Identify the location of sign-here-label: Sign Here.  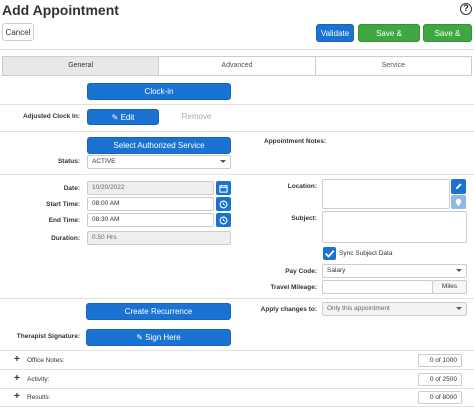
(163, 337).